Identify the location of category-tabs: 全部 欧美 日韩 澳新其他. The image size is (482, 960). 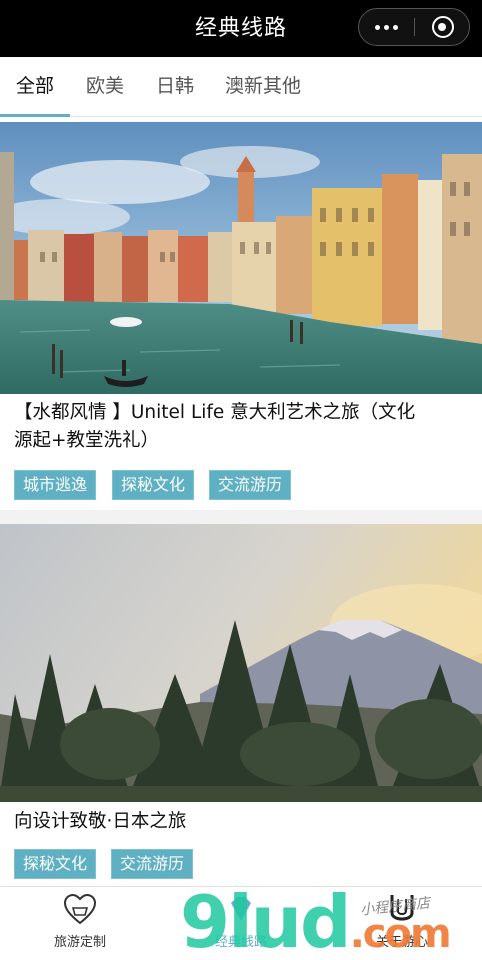
(241, 87).